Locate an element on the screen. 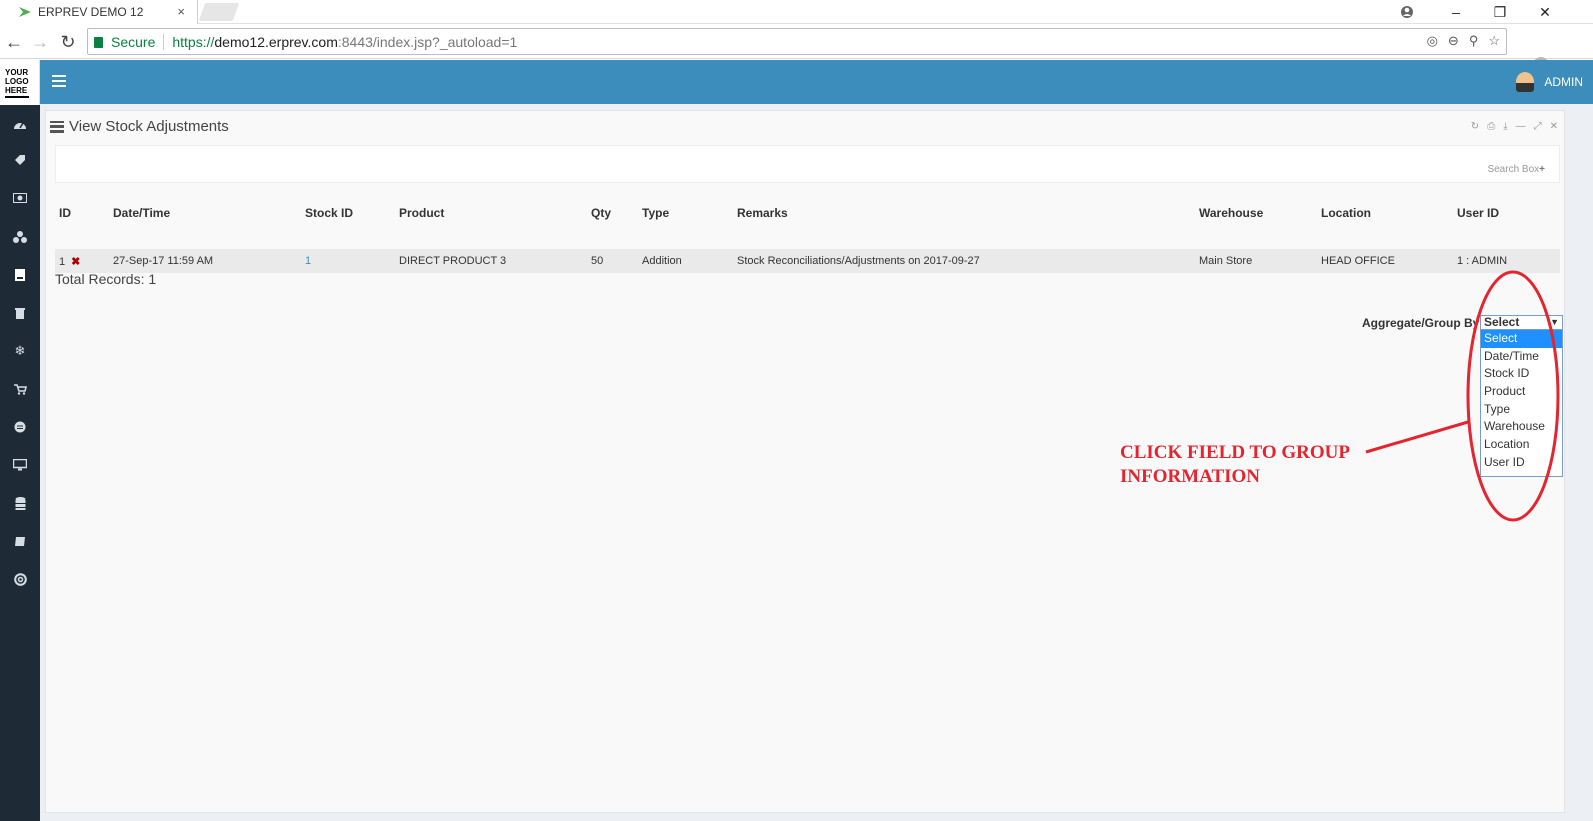  dropdown-option: Warehouse is located at coordinates (1521, 427).